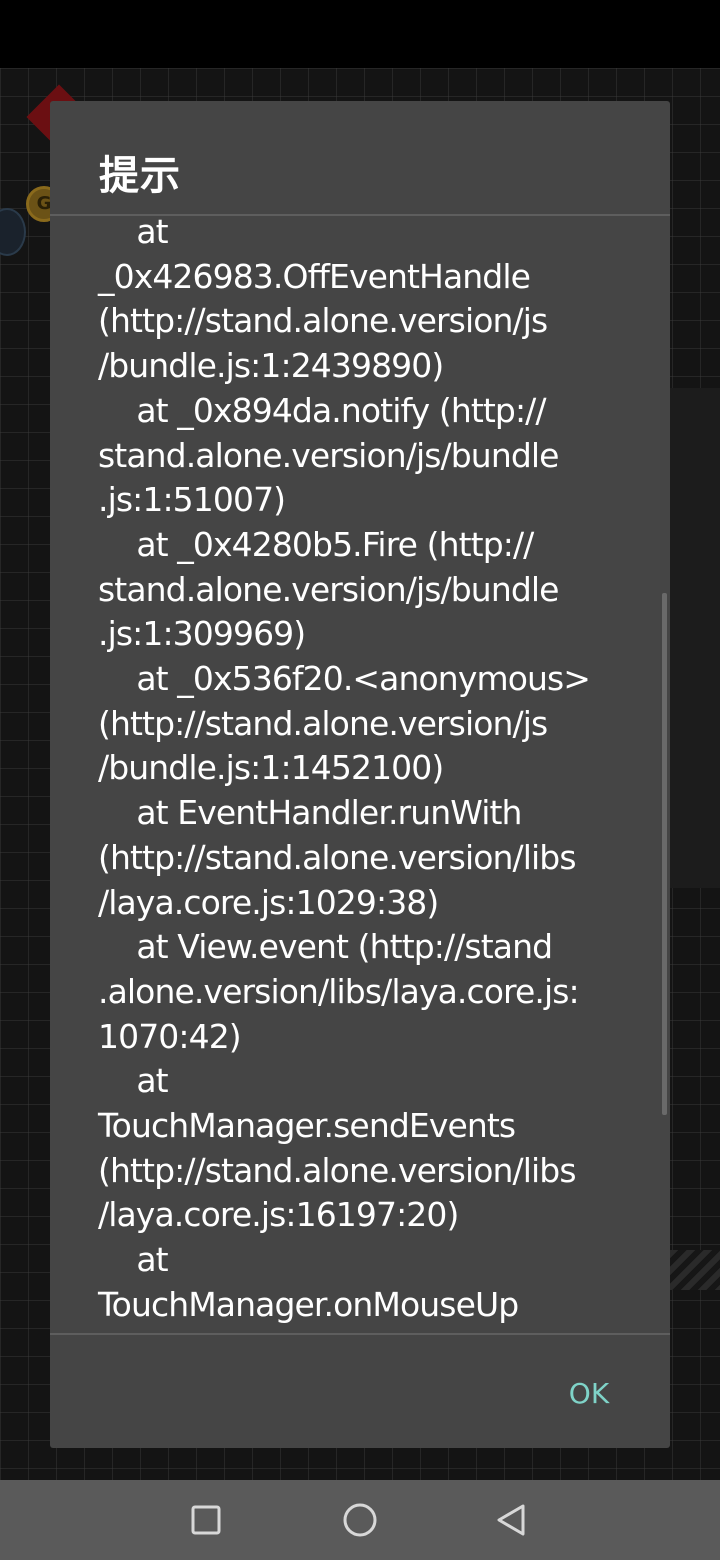 The width and height of the screenshot is (720, 1560). What do you see at coordinates (140, 176) in the screenshot?
I see `dialog-title: 提示` at bounding box center [140, 176].